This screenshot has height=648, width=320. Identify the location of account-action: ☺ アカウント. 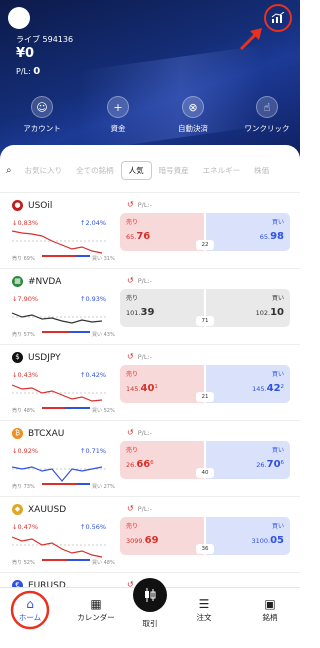
(42, 115).